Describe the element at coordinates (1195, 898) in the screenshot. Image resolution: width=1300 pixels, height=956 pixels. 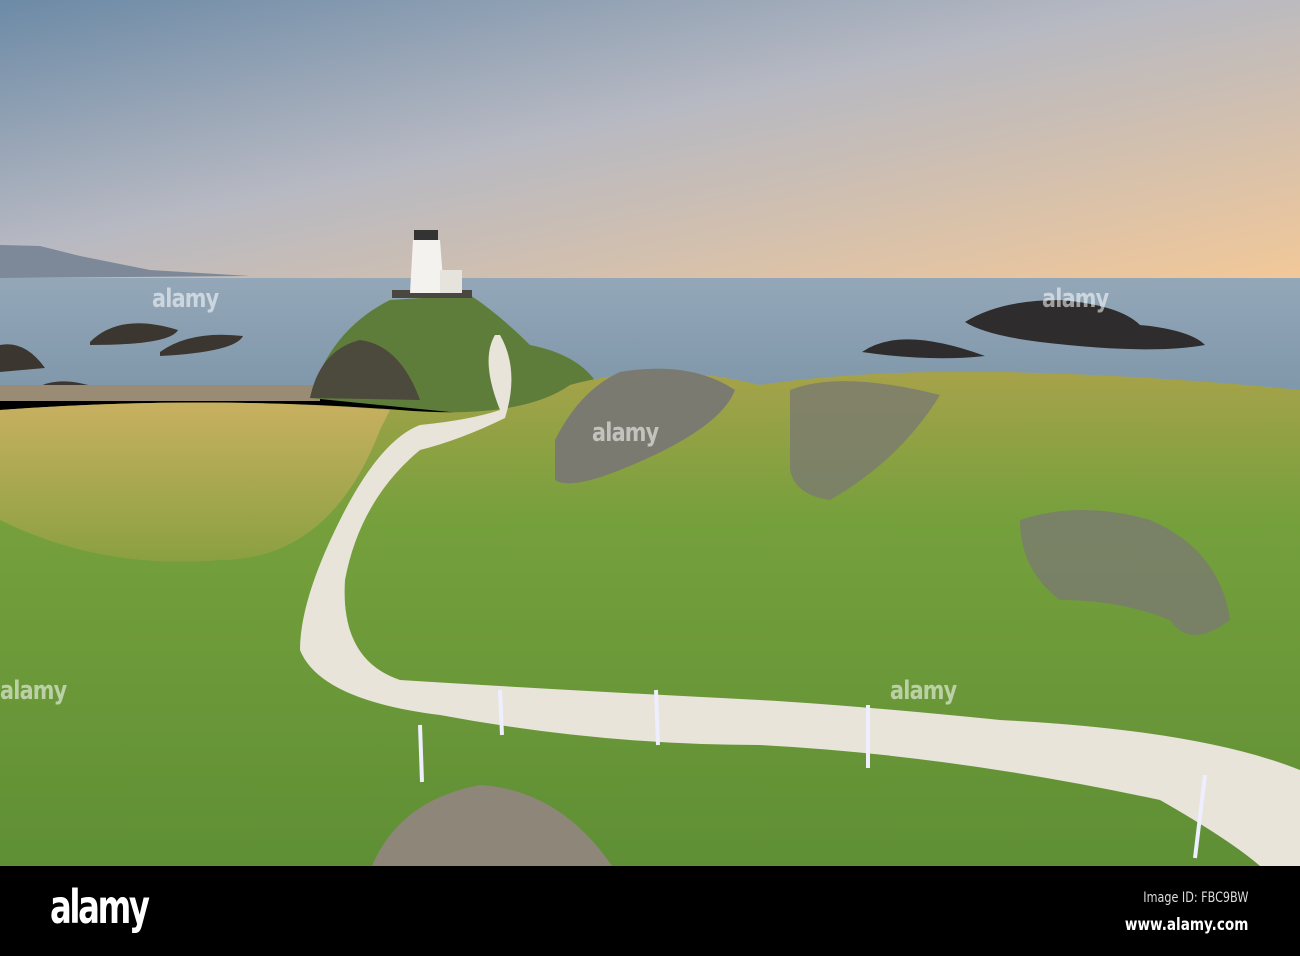
I see `image-id: Image ID: FBC9BW` at that location.